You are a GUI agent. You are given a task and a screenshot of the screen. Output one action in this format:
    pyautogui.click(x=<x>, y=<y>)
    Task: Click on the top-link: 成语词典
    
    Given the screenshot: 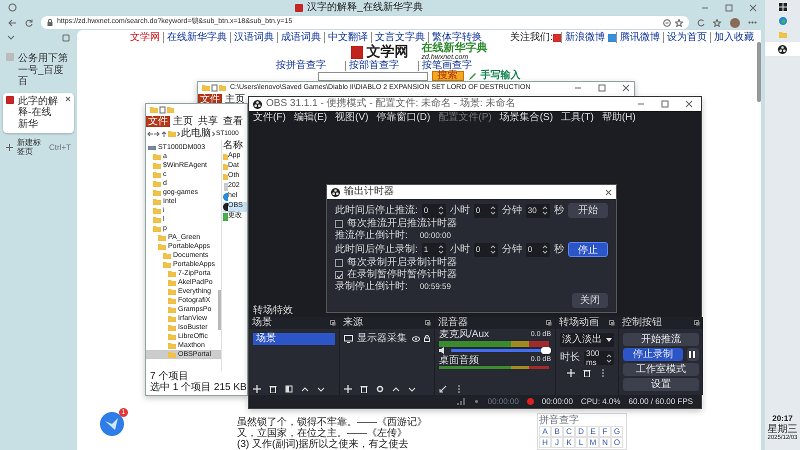 What is the action you would take?
    pyautogui.click(x=300, y=38)
    